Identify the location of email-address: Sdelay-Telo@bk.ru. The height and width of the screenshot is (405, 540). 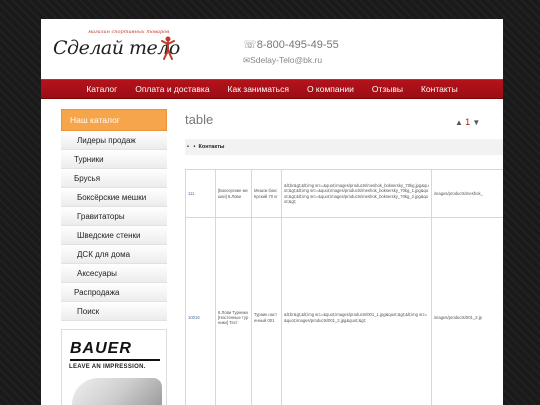
(286, 60).